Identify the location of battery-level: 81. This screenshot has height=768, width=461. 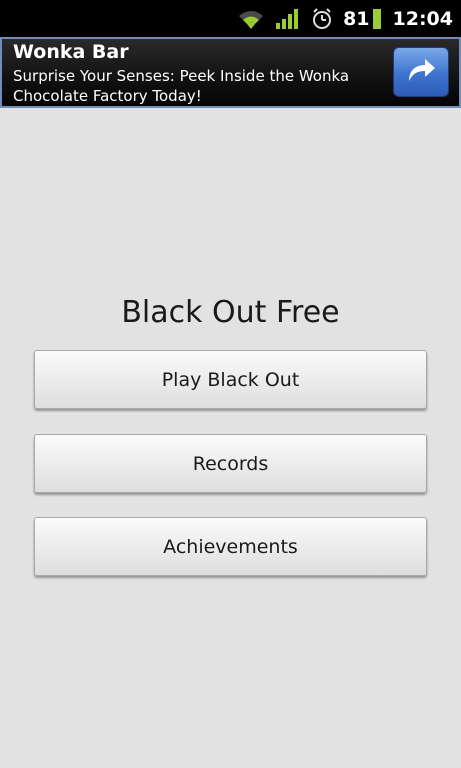
(356, 18).